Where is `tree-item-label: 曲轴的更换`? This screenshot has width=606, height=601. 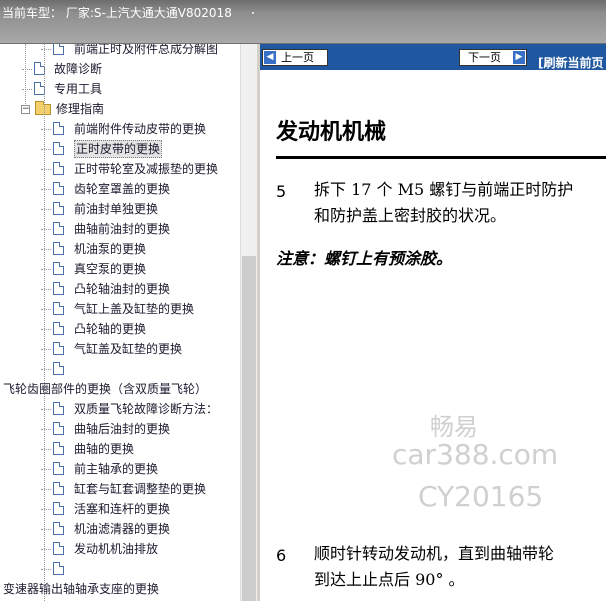
tree-item-label: 曲轴的更换 is located at coordinates (104, 449).